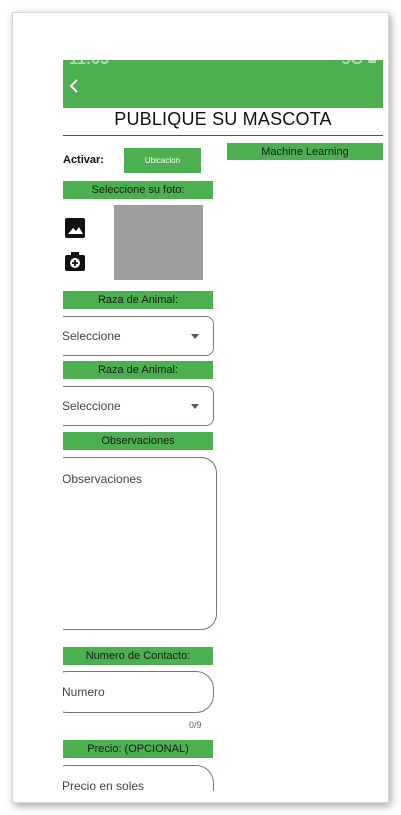  What do you see at coordinates (140, 543) in the screenshot?
I see `observaciones-field: Observaciones` at bounding box center [140, 543].